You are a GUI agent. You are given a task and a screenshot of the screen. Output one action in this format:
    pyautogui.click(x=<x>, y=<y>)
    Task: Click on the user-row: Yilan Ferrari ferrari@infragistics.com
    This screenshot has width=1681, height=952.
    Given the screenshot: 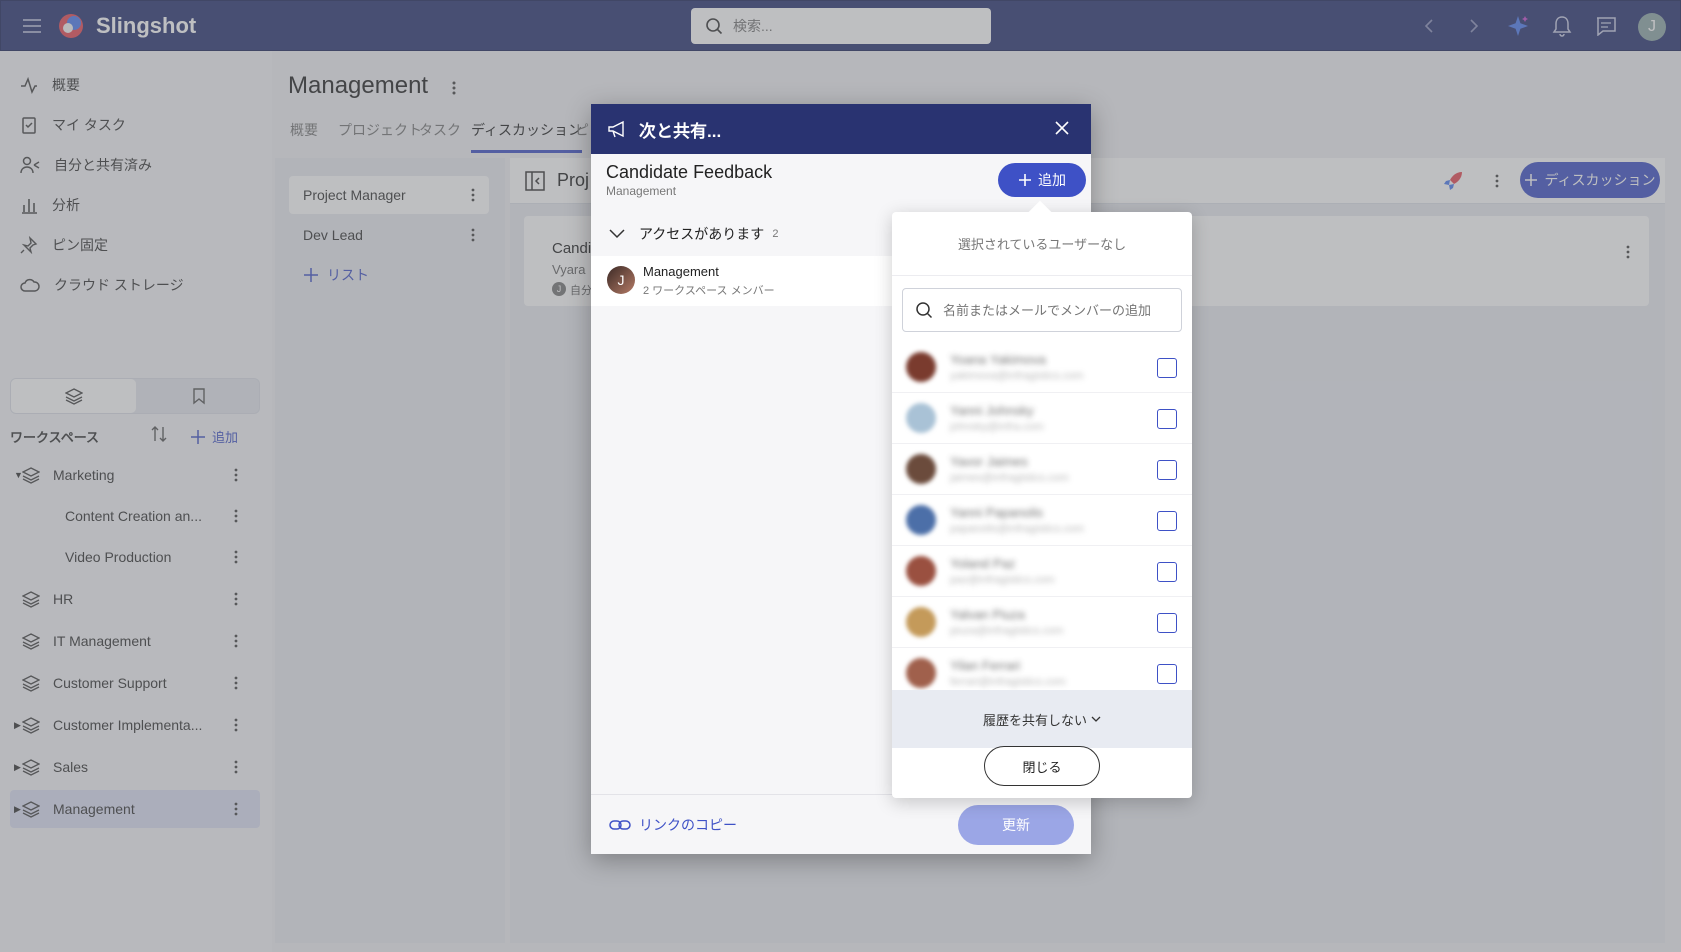 What is the action you would take?
    pyautogui.click(x=1042, y=669)
    